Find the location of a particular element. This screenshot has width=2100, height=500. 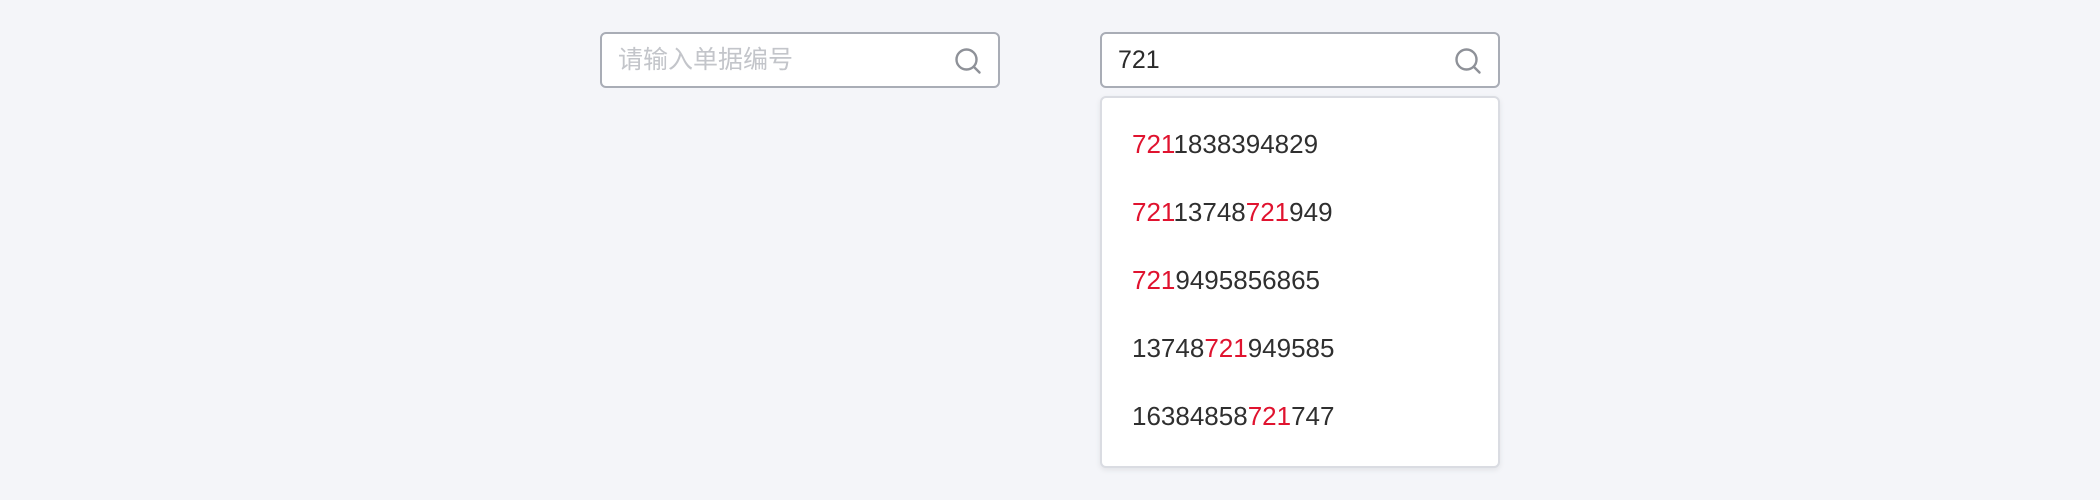

search-box-empty is located at coordinates (800, 60).